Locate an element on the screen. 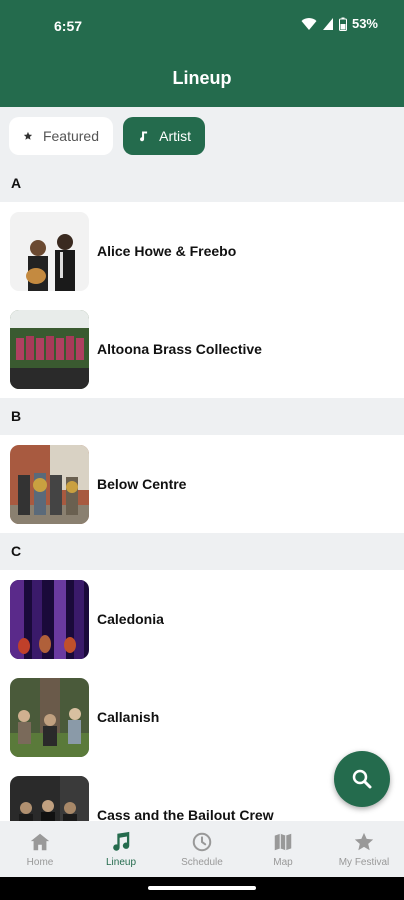 The width and height of the screenshot is (404, 900). battery-percent: 53% is located at coordinates (364, 23).